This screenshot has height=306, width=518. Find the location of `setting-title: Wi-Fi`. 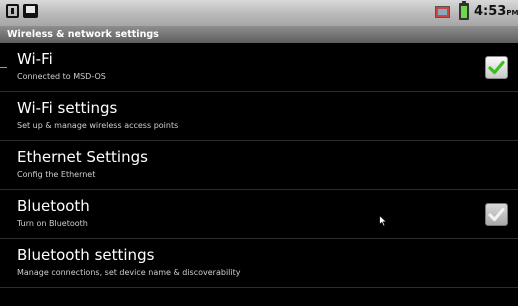

setting-title: Wi-Fi is located at coordinates (35, 59).